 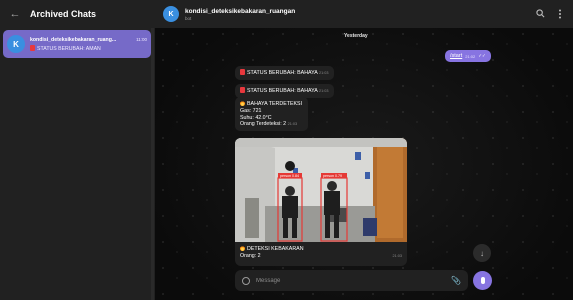 What do you see at coordinates (364, 14) in the screenshot?
I see `chat-header: K kondisi_deteksikebakaran_ruangan bot` at bounding box center [364, 14].